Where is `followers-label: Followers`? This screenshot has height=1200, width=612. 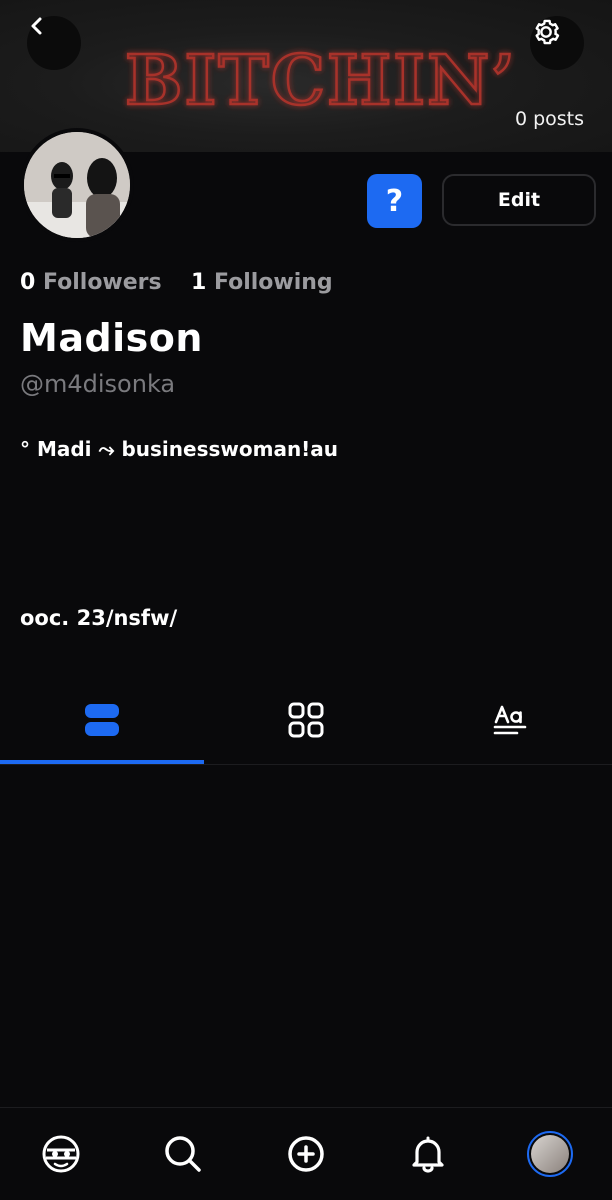
followers-label: Followers is located at coordinates (102, 282).